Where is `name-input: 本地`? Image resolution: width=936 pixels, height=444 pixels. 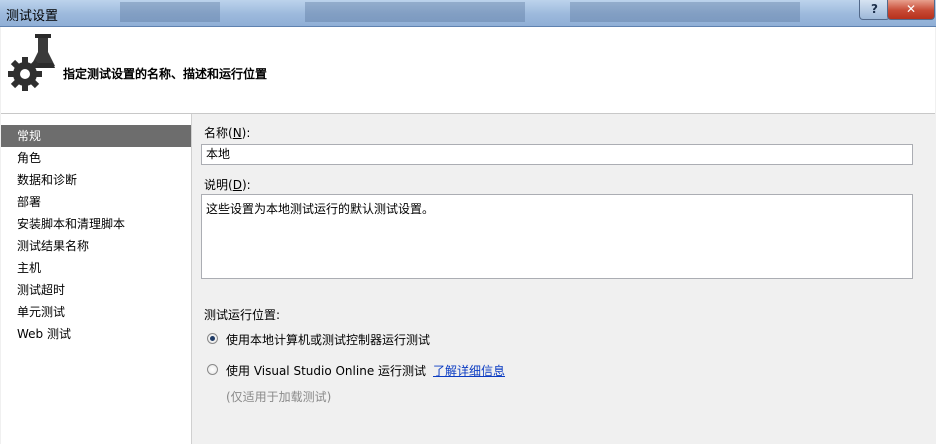
name-input: 本地 is located at coordinates (557, 154).